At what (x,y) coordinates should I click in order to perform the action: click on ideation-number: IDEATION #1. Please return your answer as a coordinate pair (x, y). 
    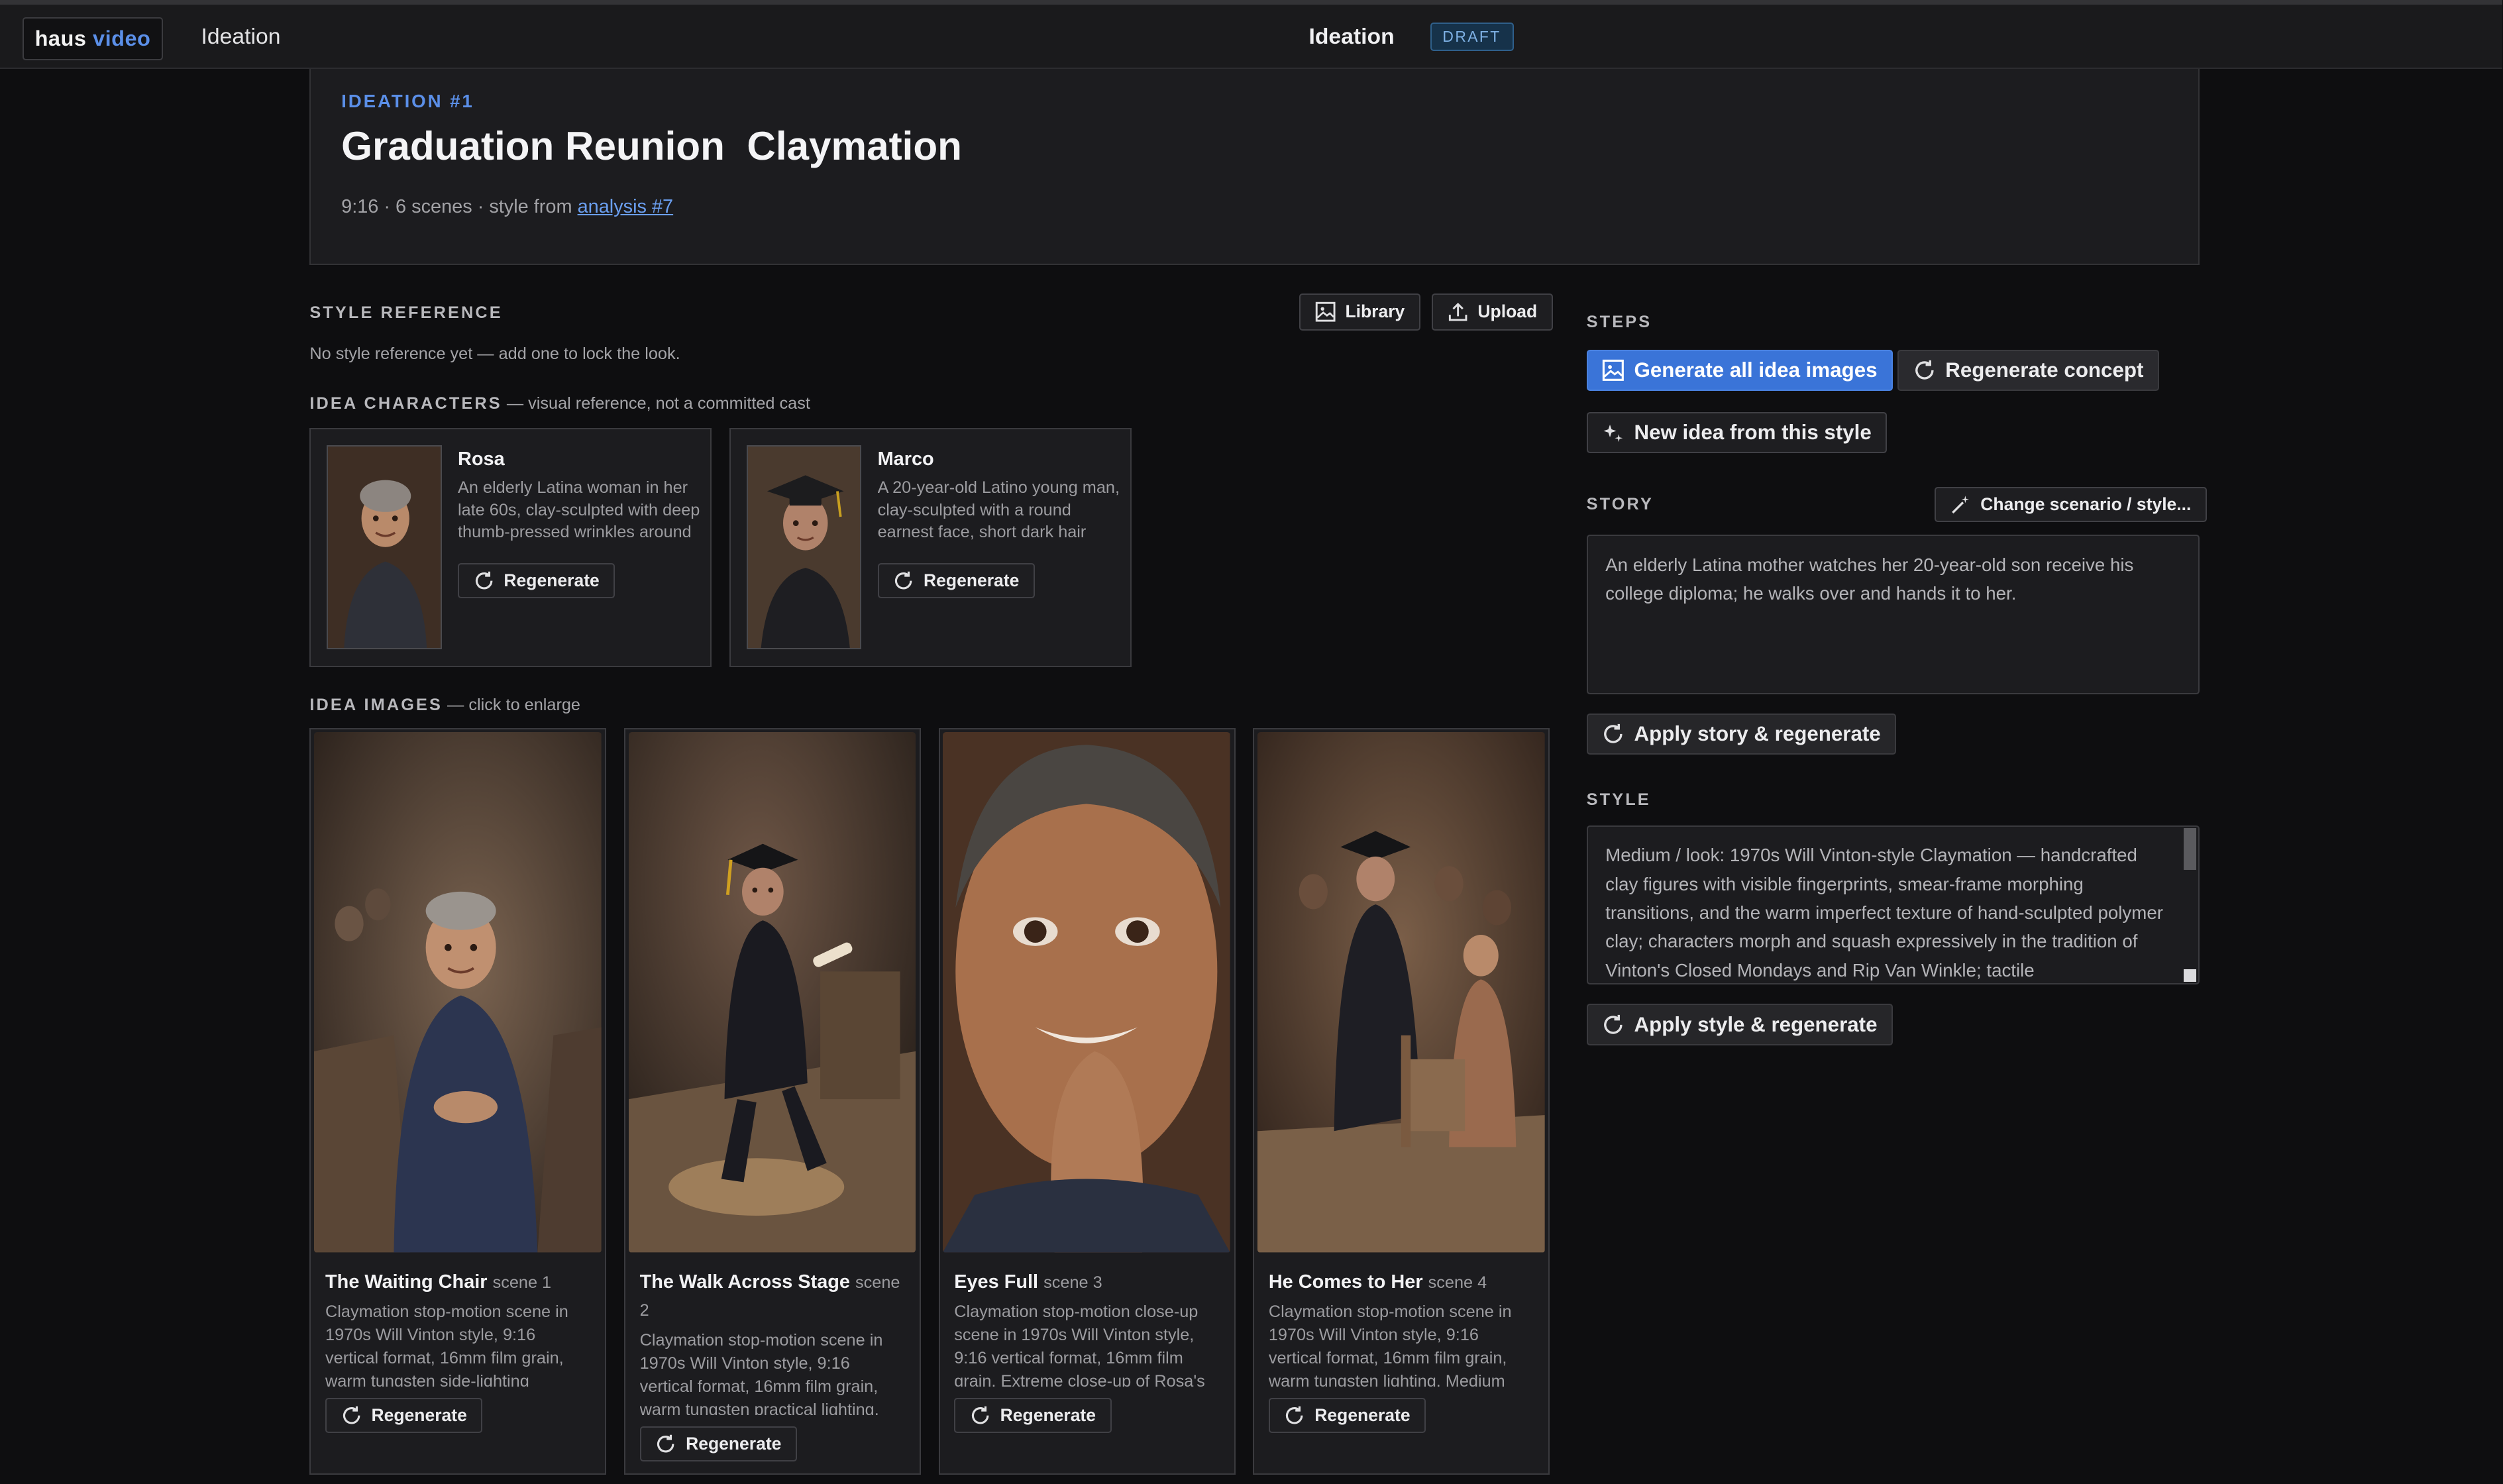
    Looking at the image, I should click on (407, 101).